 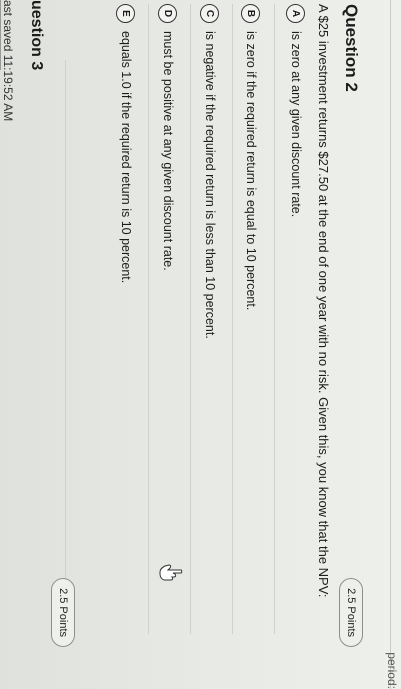 I want to click on choice-a: A is zero at any given discount rate., so click(x=296, y=110).